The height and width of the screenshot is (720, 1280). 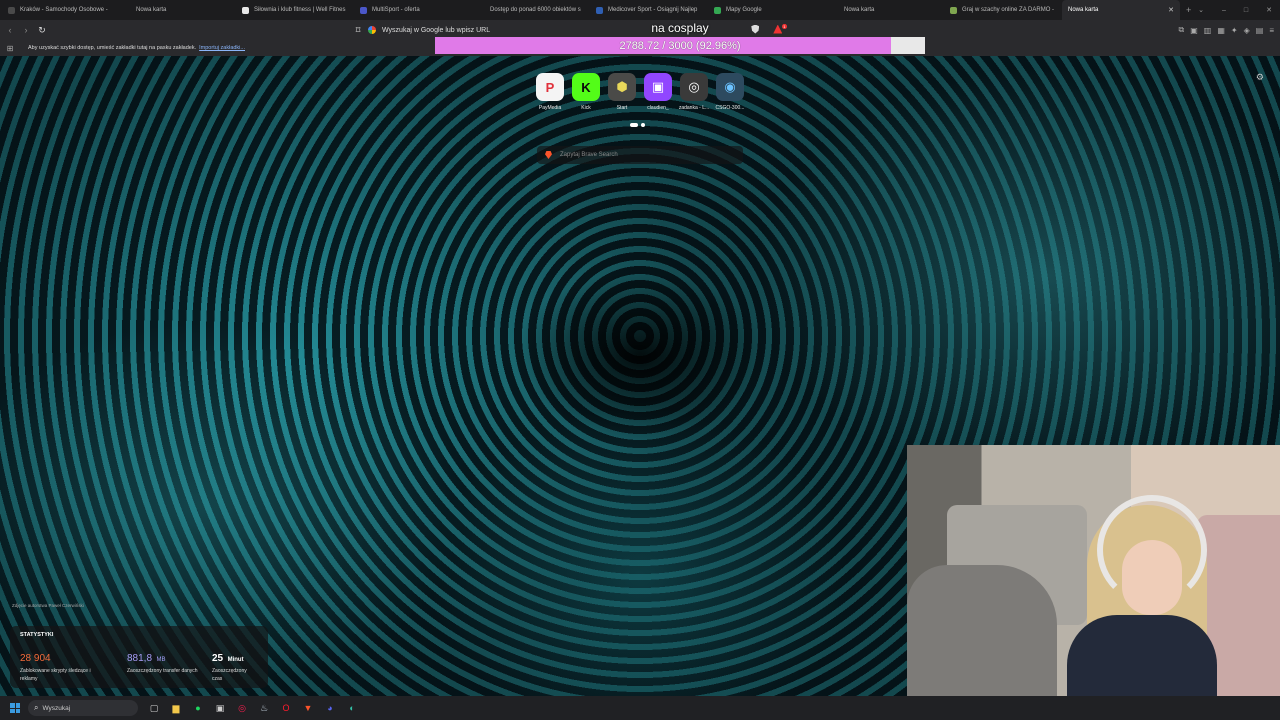 I want to click on top-site-kick: K Kick, so click(x=586, y=92).